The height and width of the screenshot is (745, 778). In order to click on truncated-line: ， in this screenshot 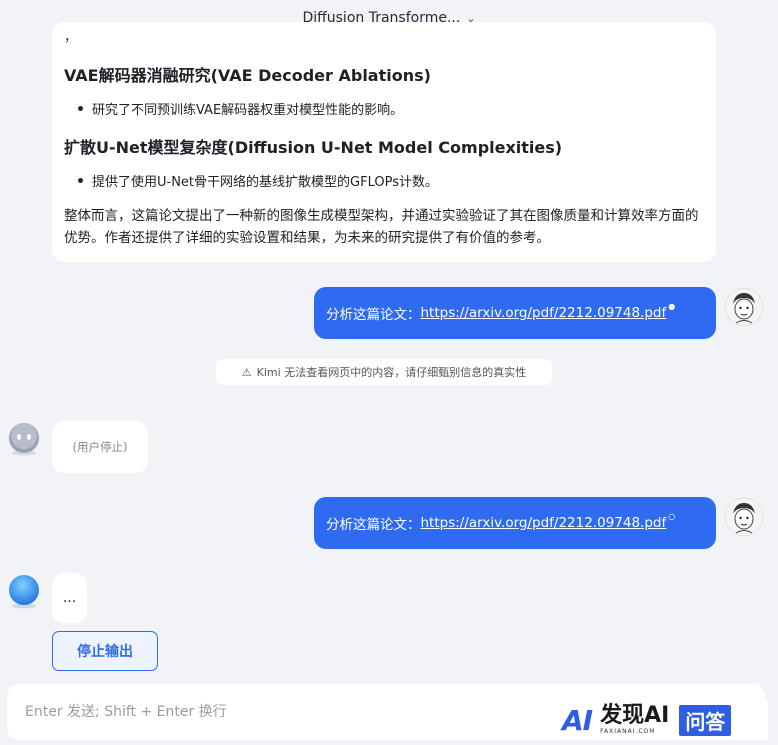, I will do `click(71, 37)`.